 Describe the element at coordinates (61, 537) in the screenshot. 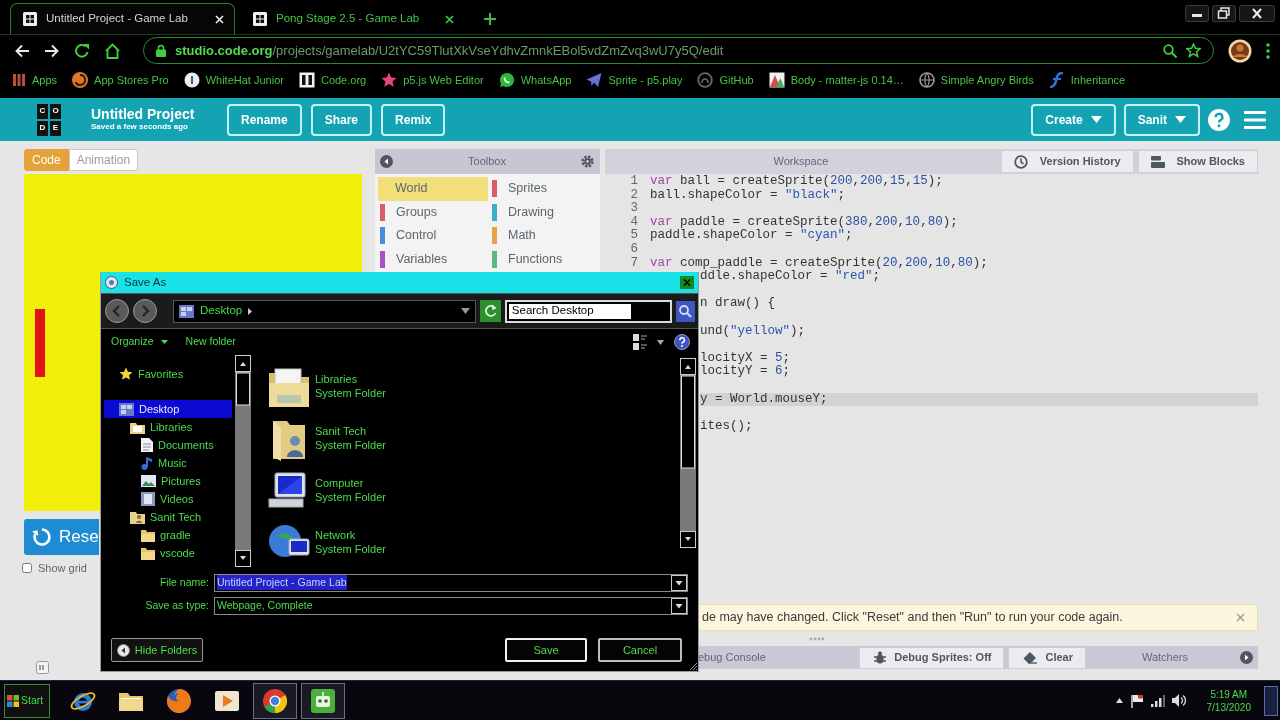

I see `reset-button: Rese` at that location.